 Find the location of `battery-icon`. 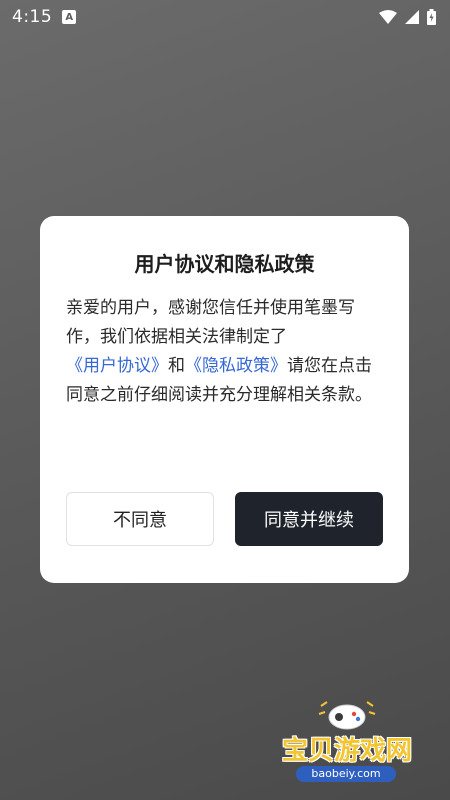

battery-icon is located at coordinates (431, 17).